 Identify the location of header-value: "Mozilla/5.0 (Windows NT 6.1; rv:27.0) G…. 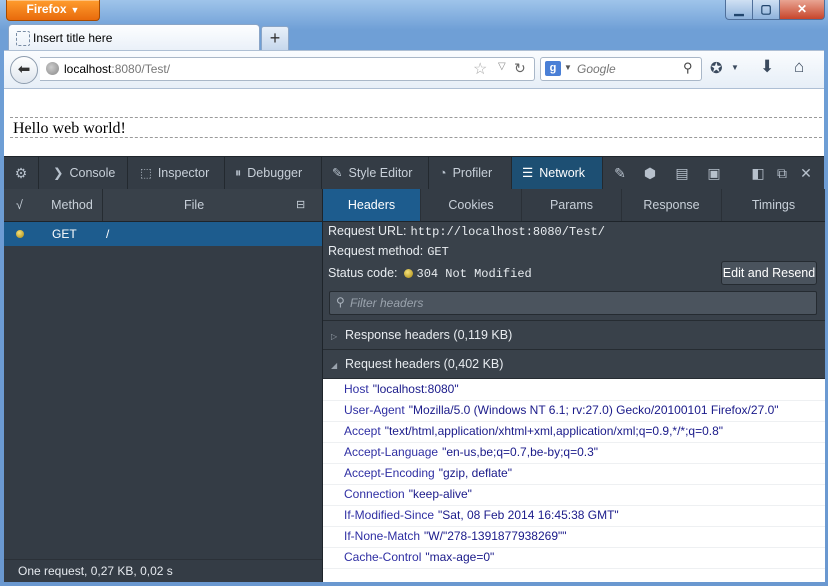
(593, 410).